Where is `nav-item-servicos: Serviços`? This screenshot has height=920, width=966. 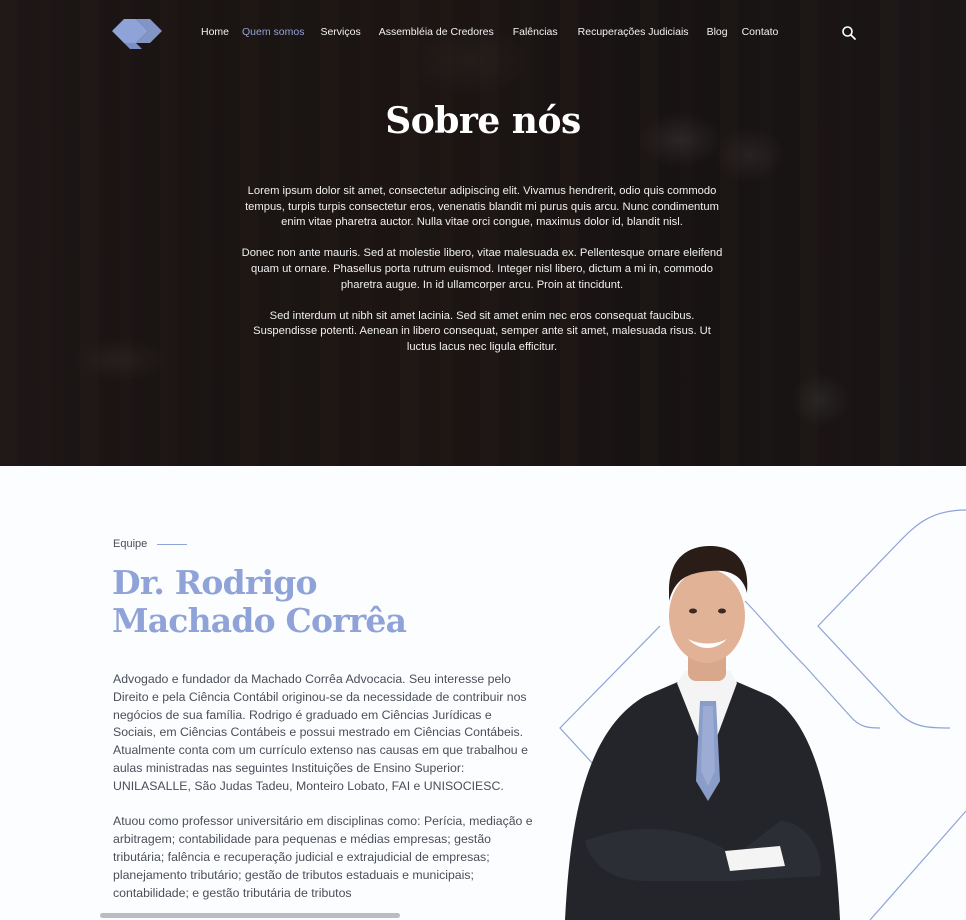 nav-item-servicos: Serviços is located at coordinates (340, 32).